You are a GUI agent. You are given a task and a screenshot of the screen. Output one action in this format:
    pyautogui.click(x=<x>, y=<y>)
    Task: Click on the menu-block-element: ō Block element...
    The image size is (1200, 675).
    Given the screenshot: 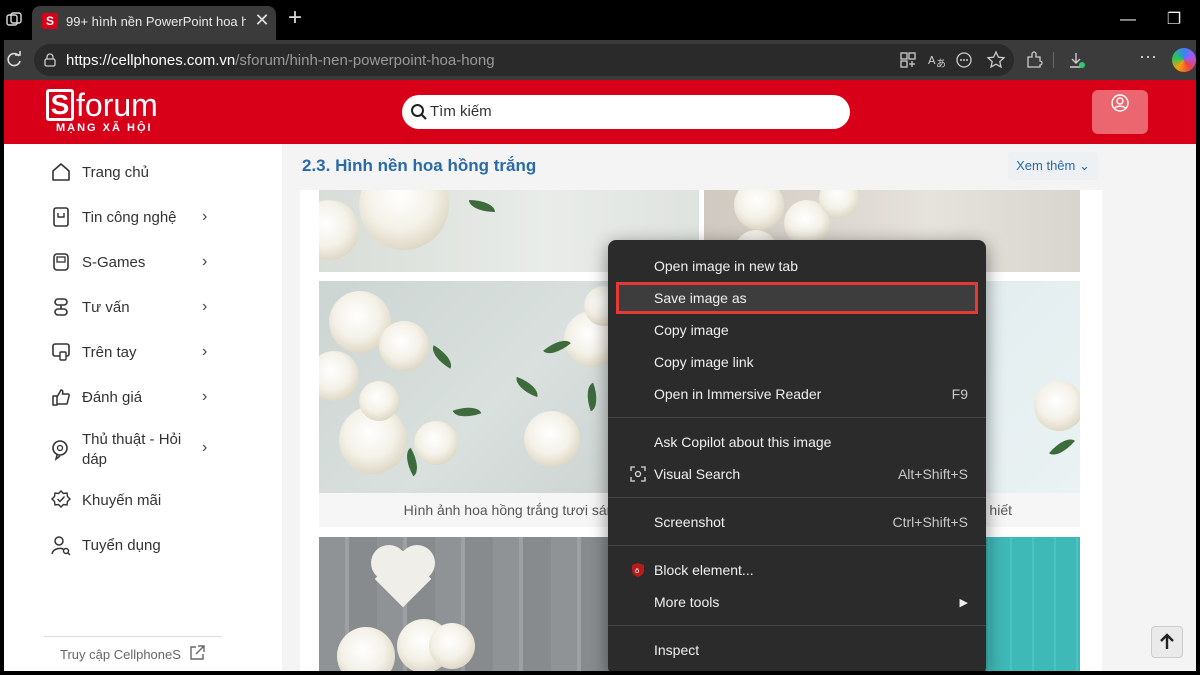 What is the action you would take?
    pyautogui.click(x=797, y=570)
    